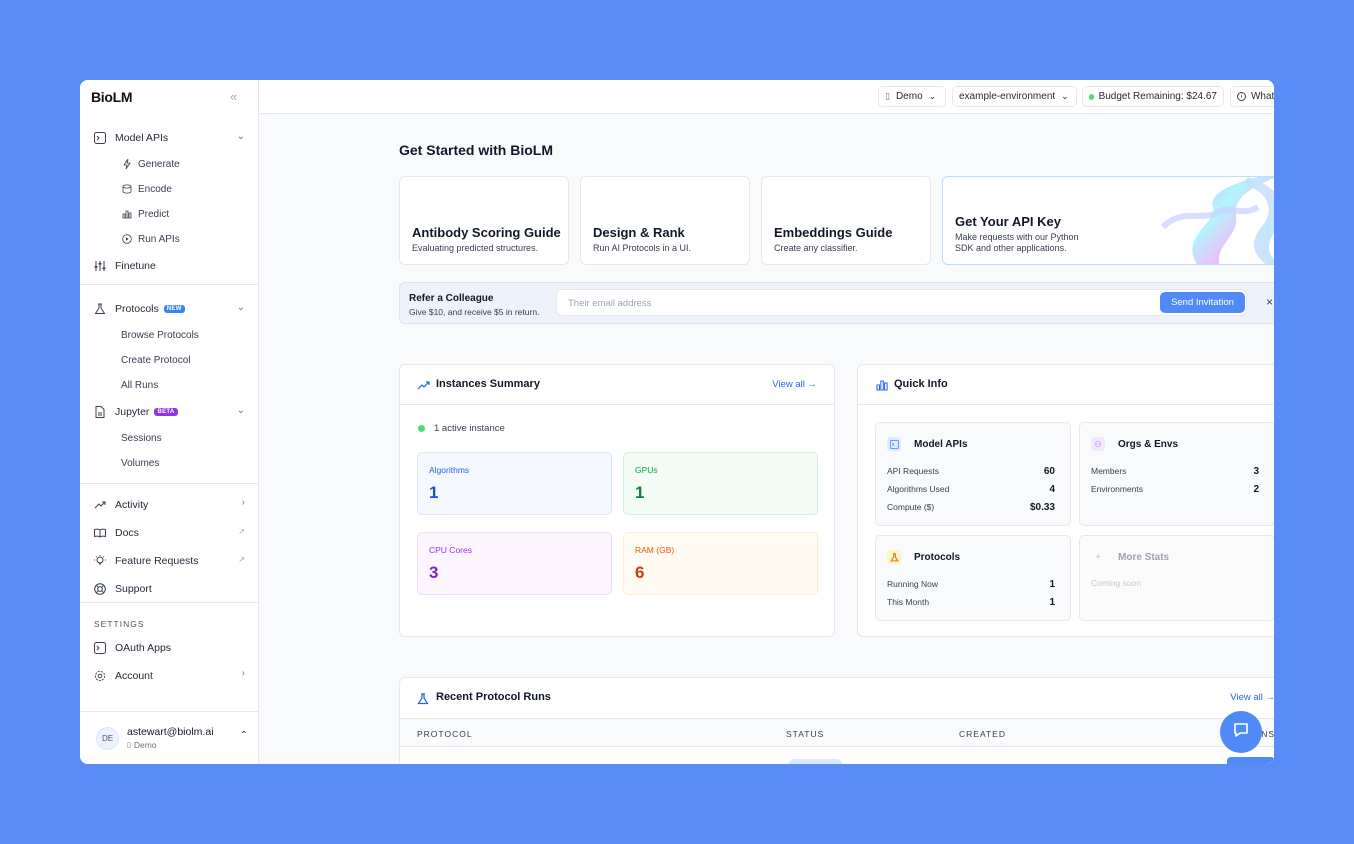  Describe the element at coordinates (169, 266) in the screenshot. I see `sidebar-item-finetune: Finetune` at that location.